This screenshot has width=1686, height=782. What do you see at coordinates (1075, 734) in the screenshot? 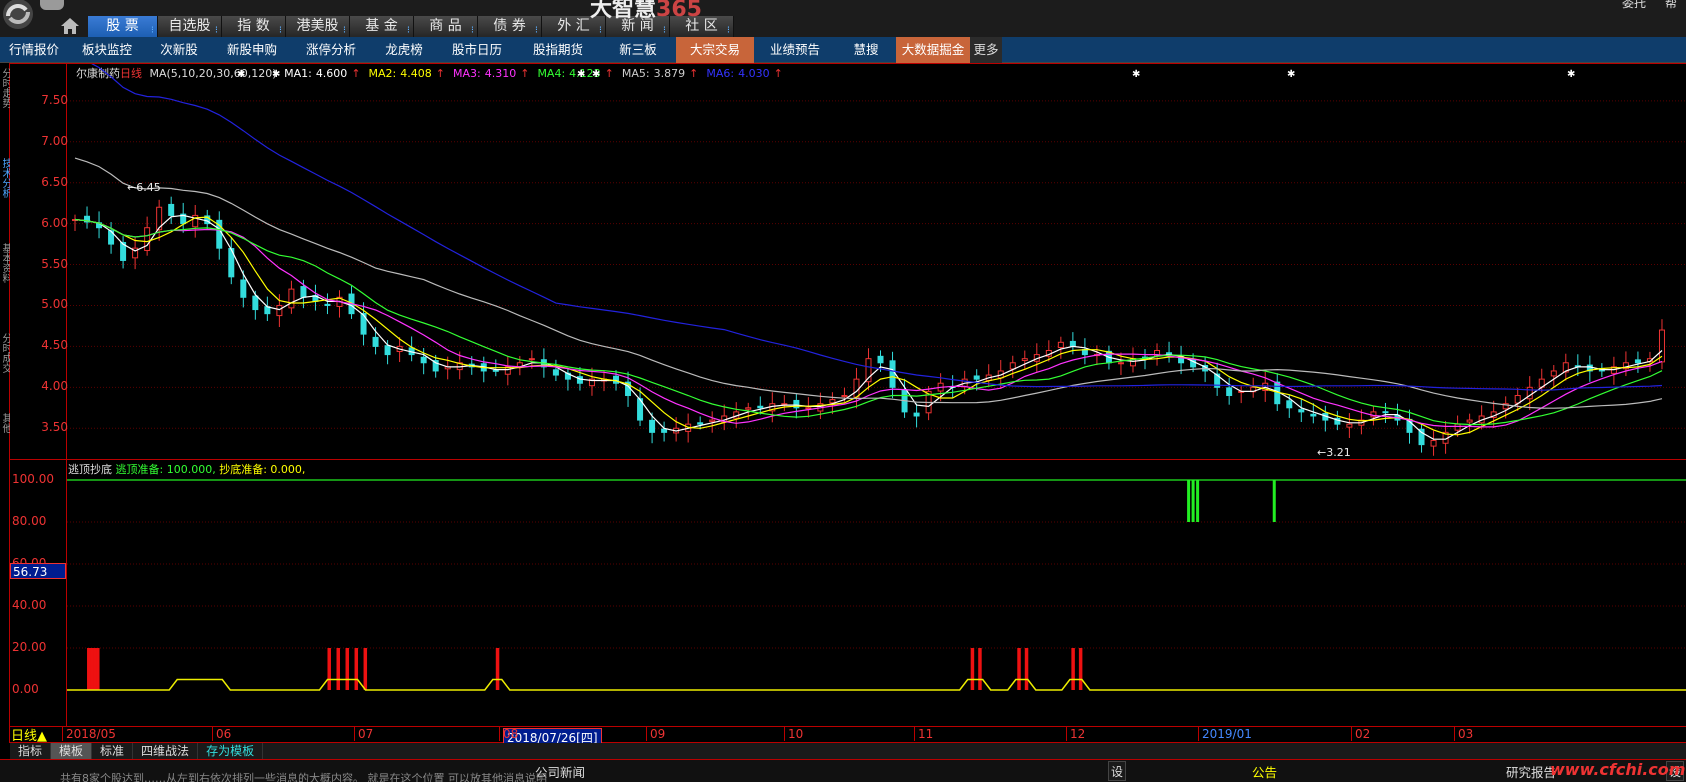
I see `date-tick-label: 12` at bounding box center [1075, 734].